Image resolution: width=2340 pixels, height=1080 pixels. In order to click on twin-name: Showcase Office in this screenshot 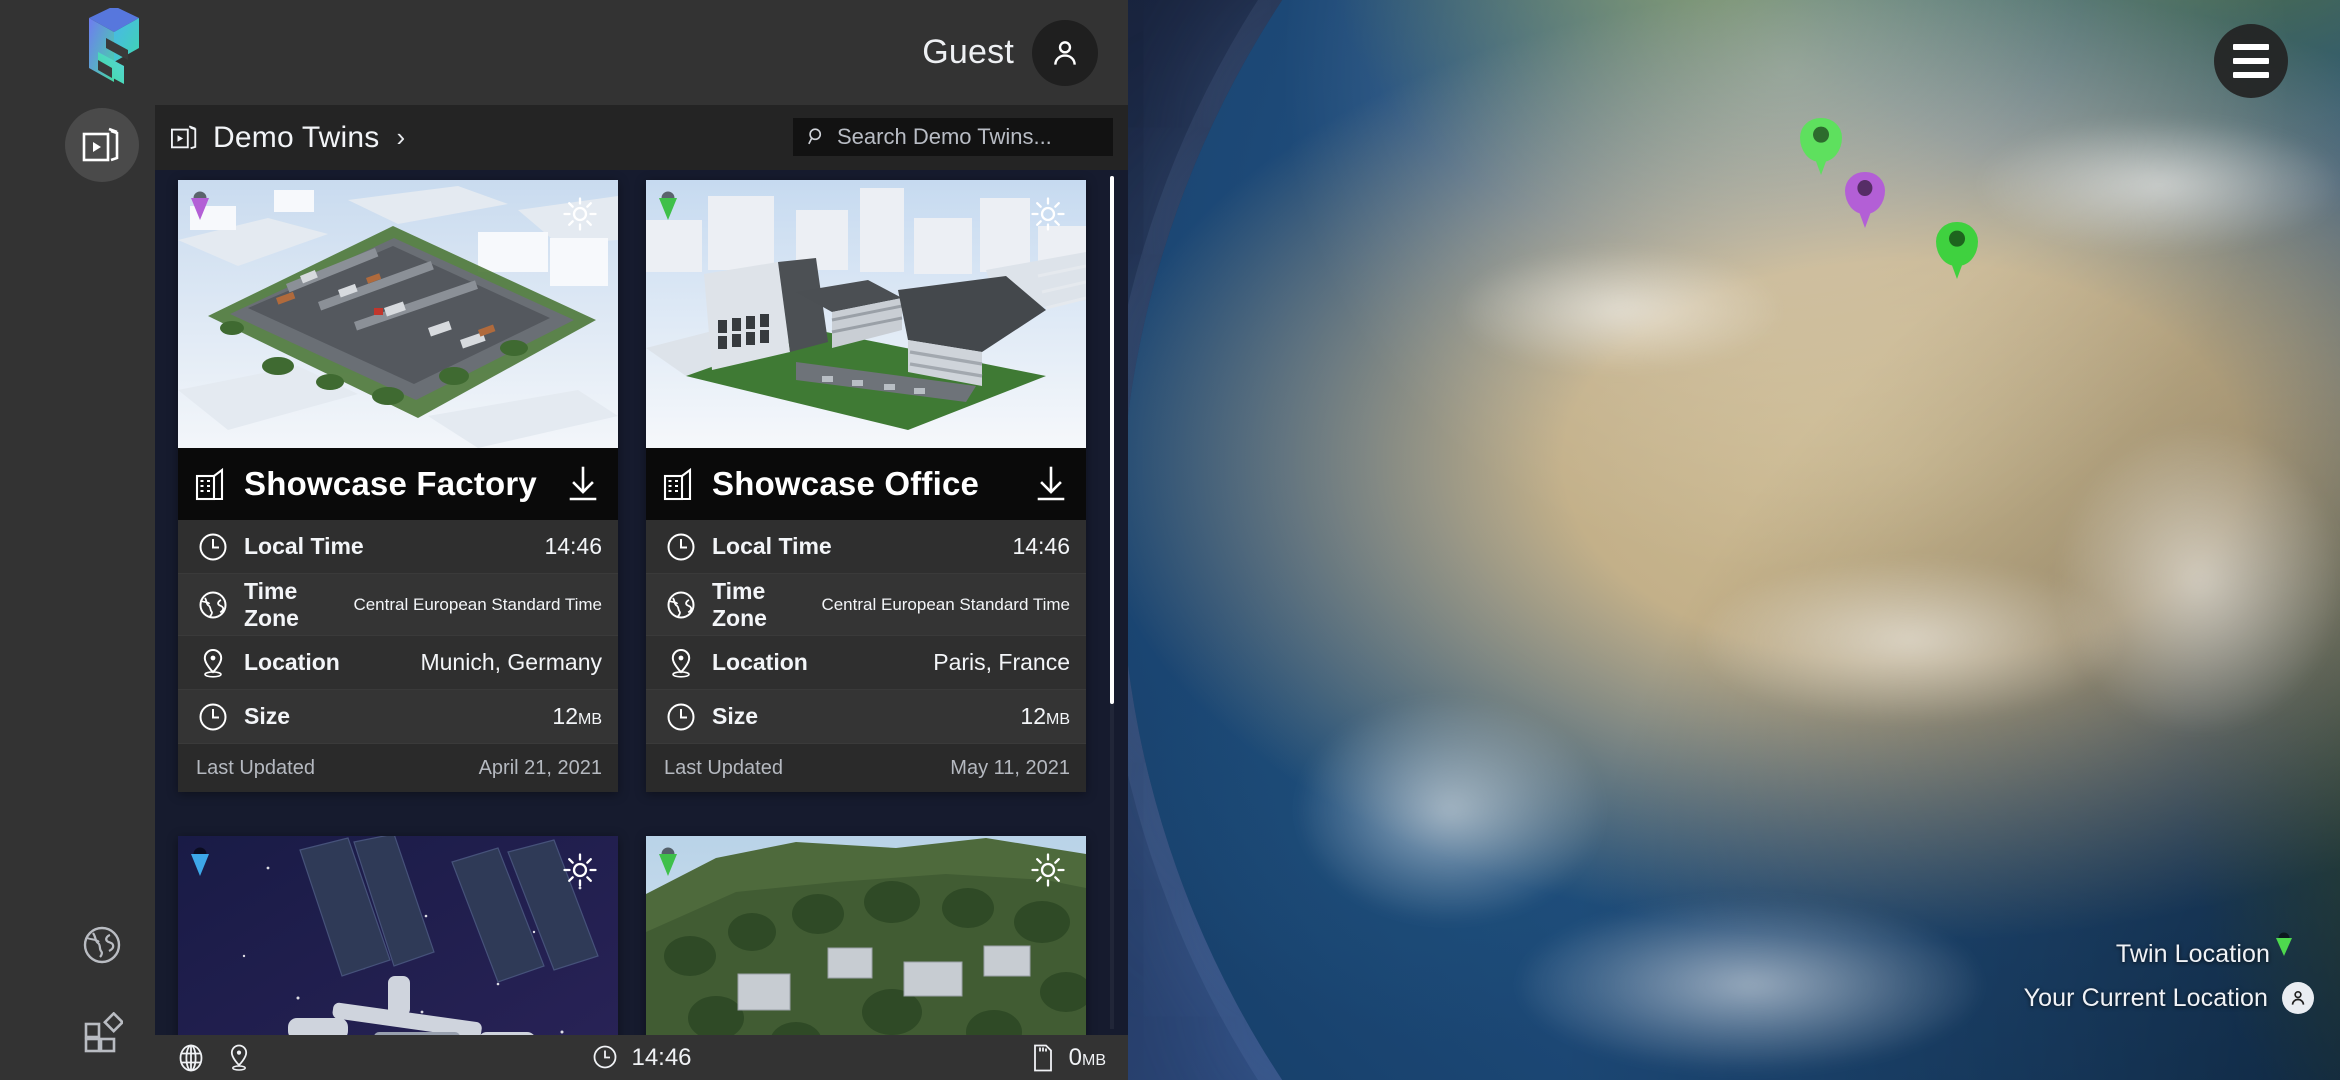, I will do `click(846, 483)`.